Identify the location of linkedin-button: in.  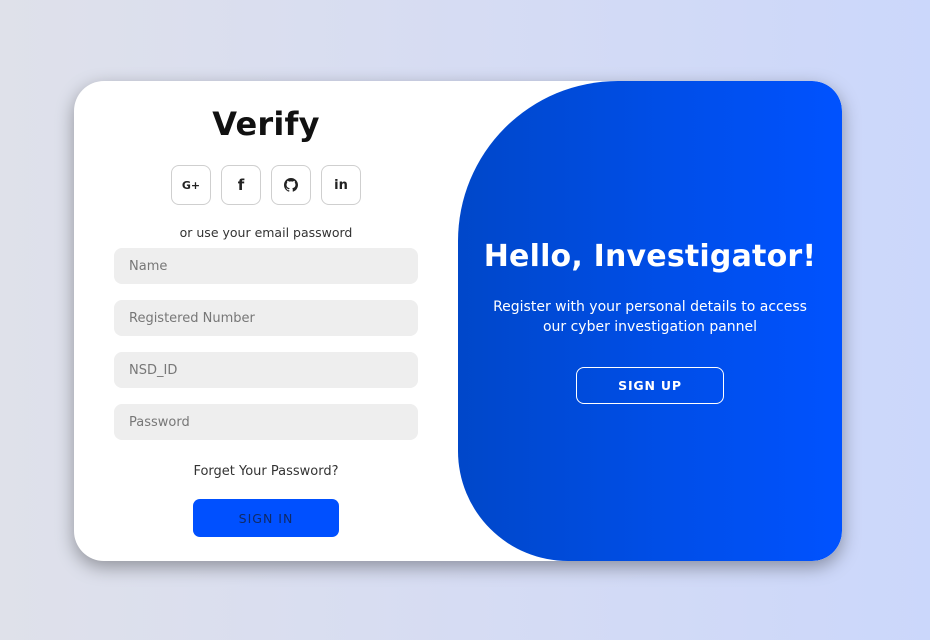
(341, 185).